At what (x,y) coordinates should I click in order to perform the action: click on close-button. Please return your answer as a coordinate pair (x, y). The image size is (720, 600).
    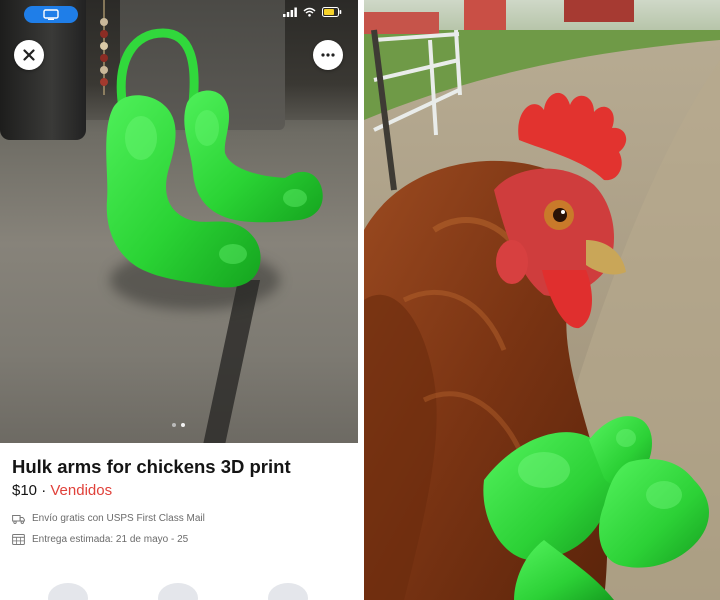
    Looking at the image, I should click on (29, 55).